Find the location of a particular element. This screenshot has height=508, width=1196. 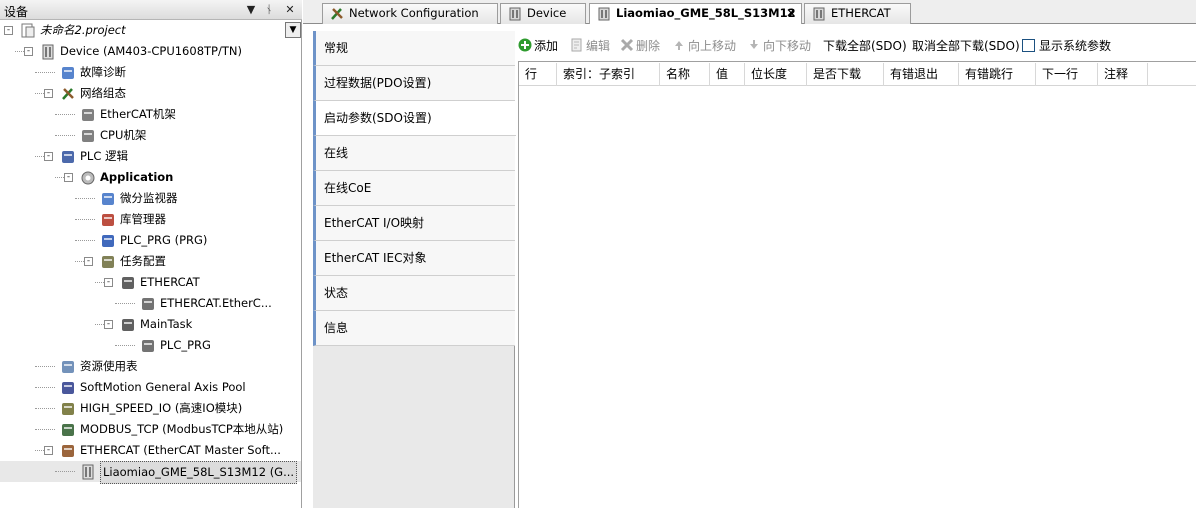

move-up-button: 向上移动 is located at coordinates (704, 47).